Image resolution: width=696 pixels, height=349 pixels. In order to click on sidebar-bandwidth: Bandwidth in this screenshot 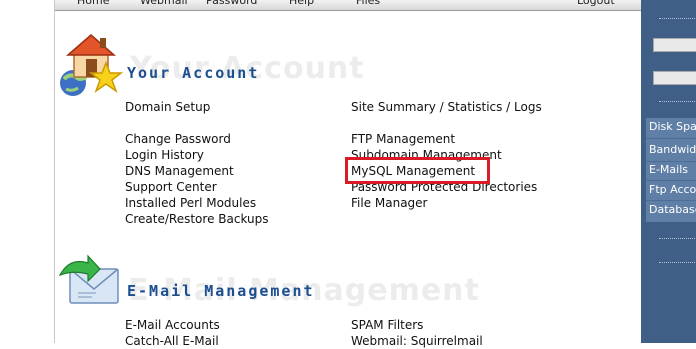, I will do `click(672, 149)`.